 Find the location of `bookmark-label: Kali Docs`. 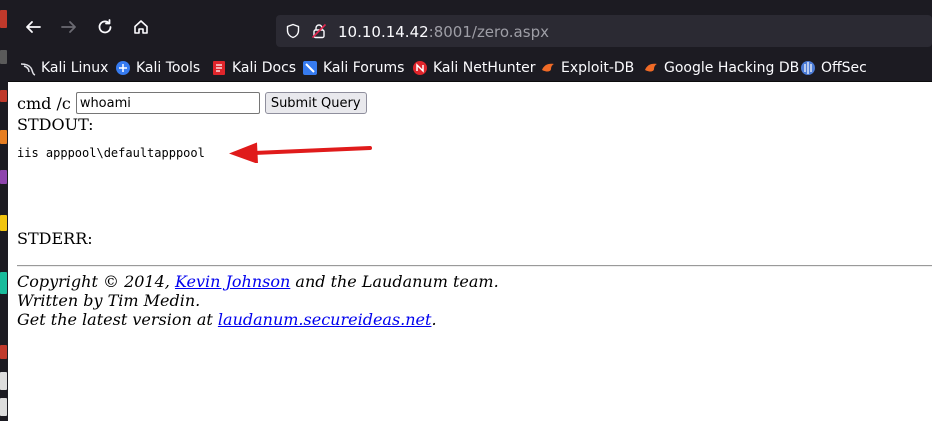

bookmark-label: Kali Docs is located at coordinates (264, 68).